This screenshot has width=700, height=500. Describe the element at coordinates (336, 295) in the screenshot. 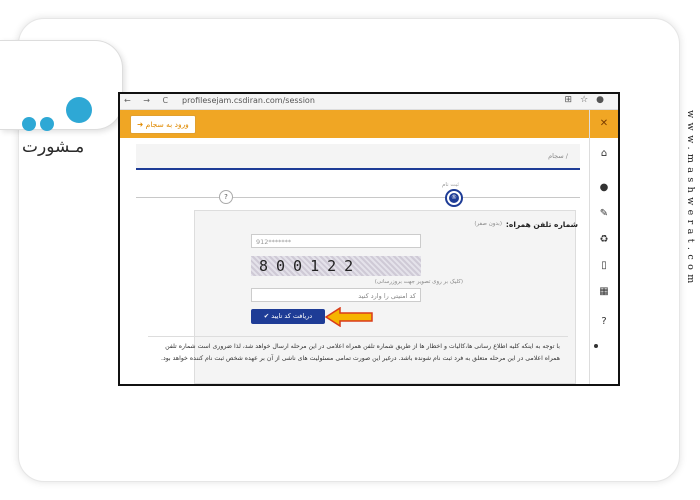

I see `security-code-input: کد امنیتی را وارد کنید` at that location.